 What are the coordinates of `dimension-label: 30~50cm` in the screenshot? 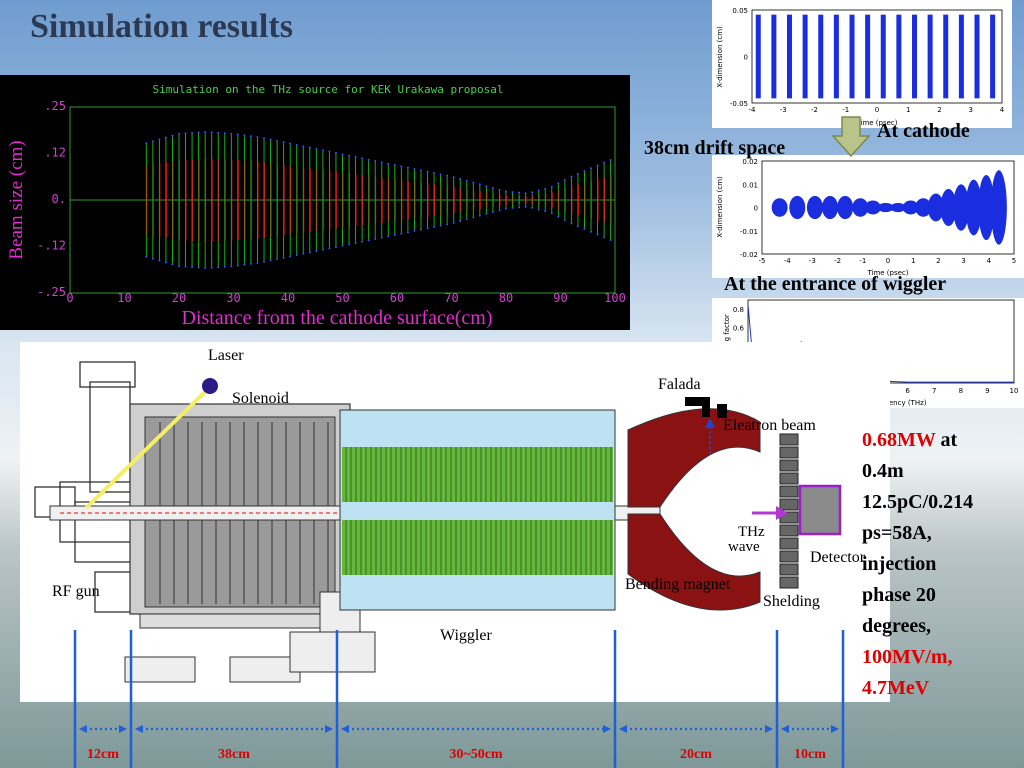 It's located at (475, 754).